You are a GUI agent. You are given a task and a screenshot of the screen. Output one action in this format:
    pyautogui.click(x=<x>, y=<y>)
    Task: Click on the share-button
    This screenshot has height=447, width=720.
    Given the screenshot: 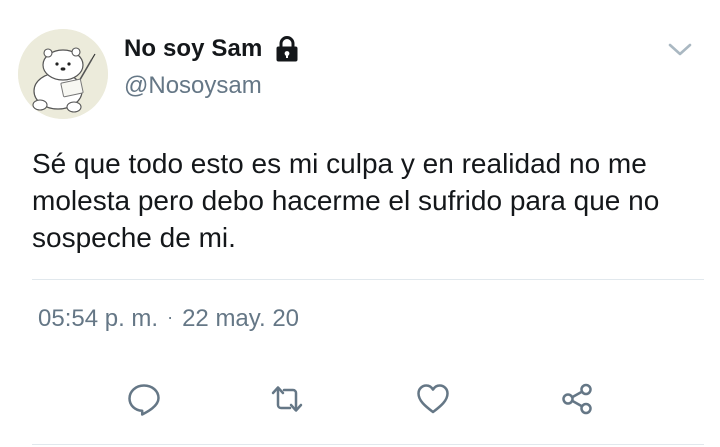 What is the action you would take?
    pyautogui.click(x=577, y=399)
    